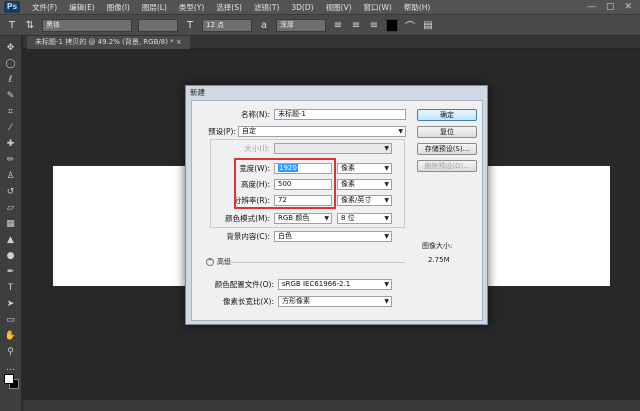  What do you see at coordinates (247, 218) in the screenshot?
I see `color-mode-label: 颜色模式(M):` at bounding box center [247, 218].